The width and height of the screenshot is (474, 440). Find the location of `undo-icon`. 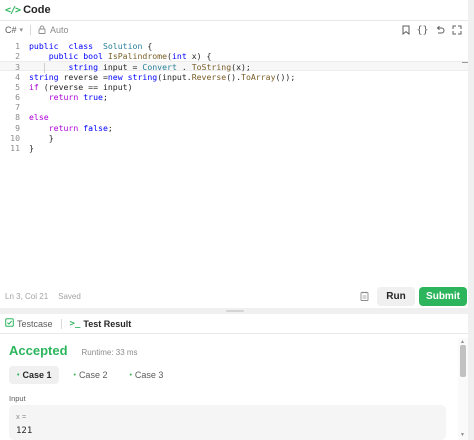

undo-icon is located at coordinates (439, 30).